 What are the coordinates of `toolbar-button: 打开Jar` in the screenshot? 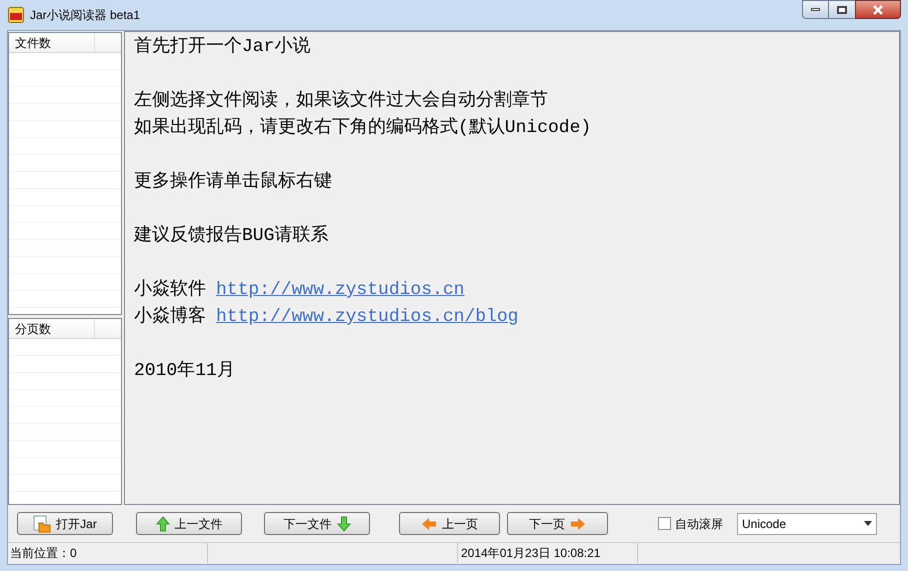 It's located at (65, 523).